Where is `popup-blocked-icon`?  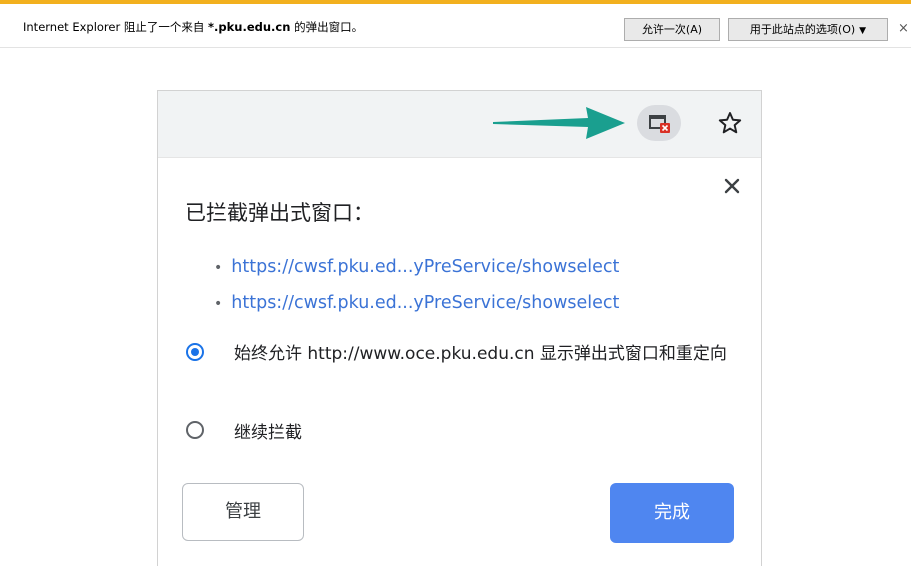
popup-blocked-icon is located at coordinates (659, 124).